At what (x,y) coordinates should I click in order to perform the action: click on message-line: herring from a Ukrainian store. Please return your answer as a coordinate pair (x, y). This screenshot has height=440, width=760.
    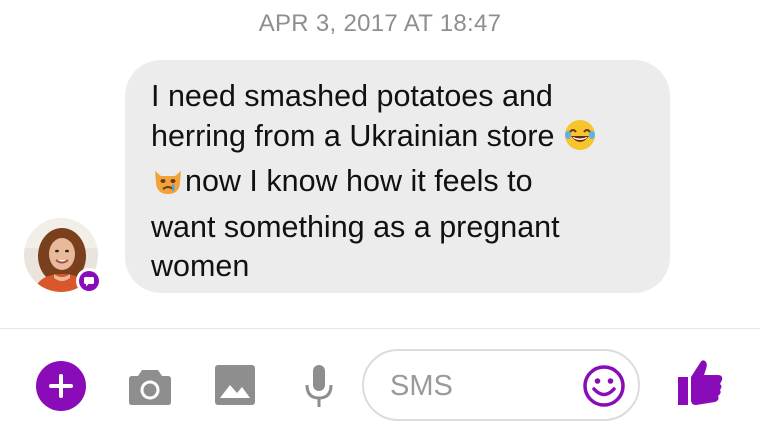
    Looking at the image, I should click on (400, 140).